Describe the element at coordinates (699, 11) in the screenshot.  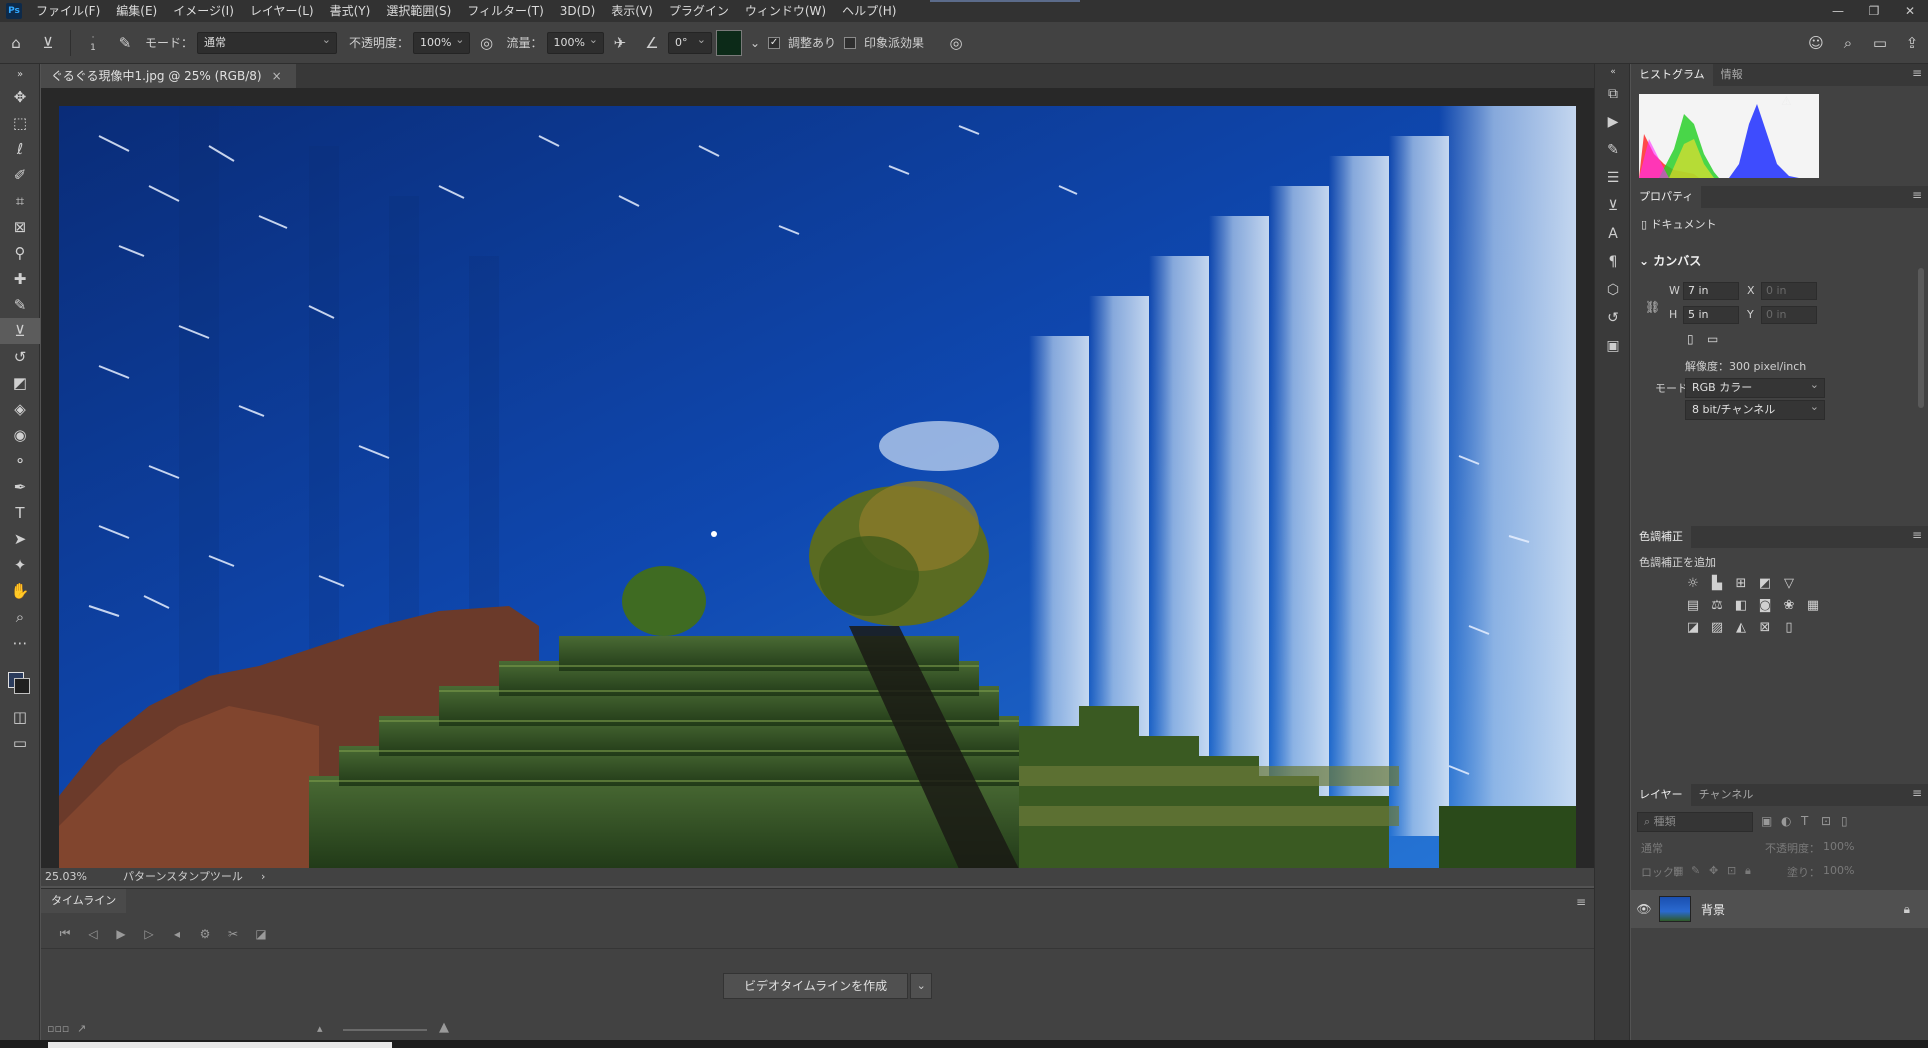
I see `menu-plugins: プラグイン` at that location.